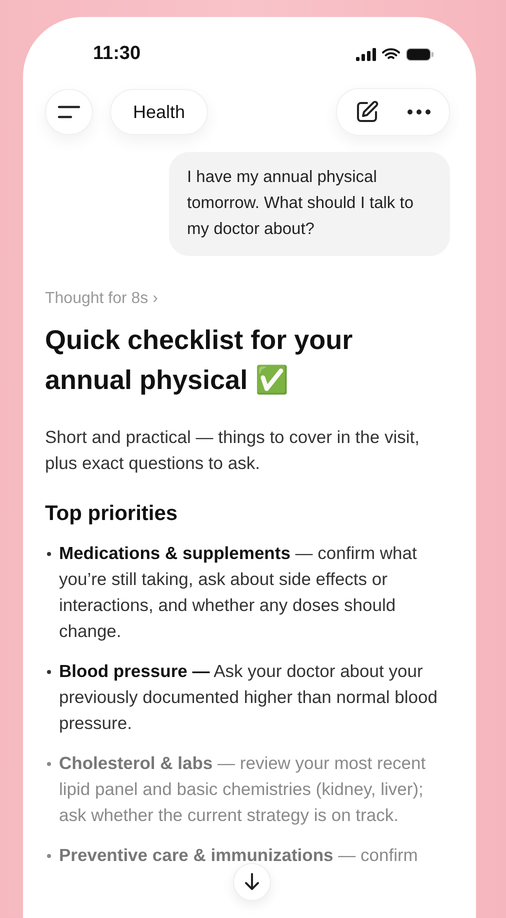 This screenshot has height=918, width=506. Describe the element at coordinates (367, 112) in the screenshot. I see `pencil-square-icon` at that location.